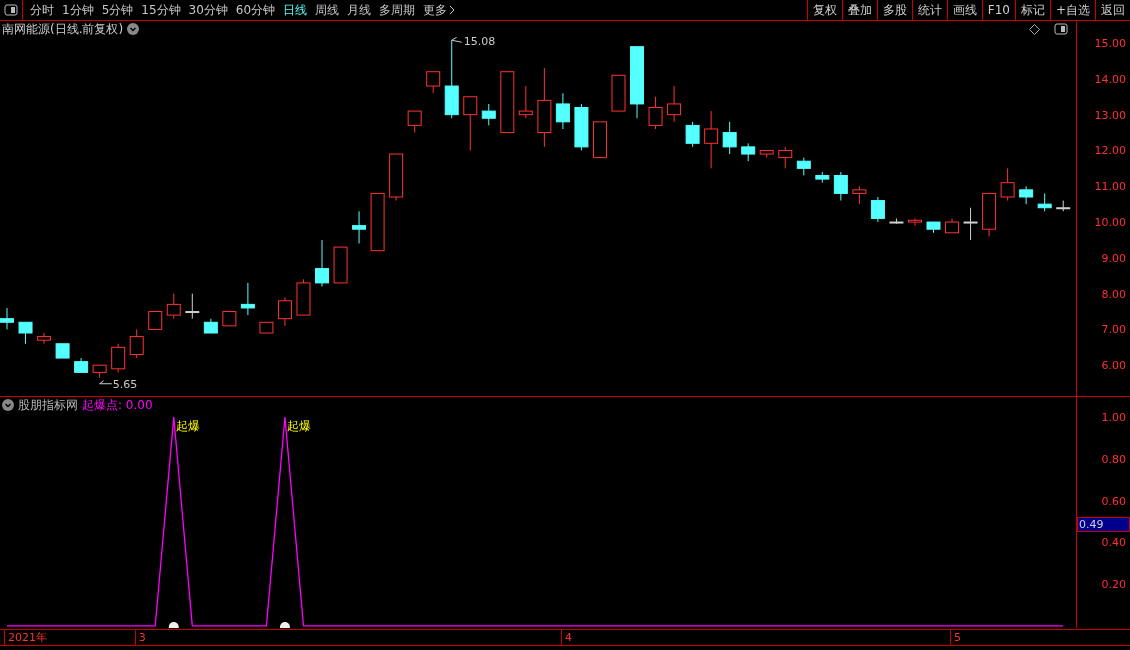 This screenshot has height=650, width=1130. I want to click on period-tab: 5分钟, so click(117, 10).